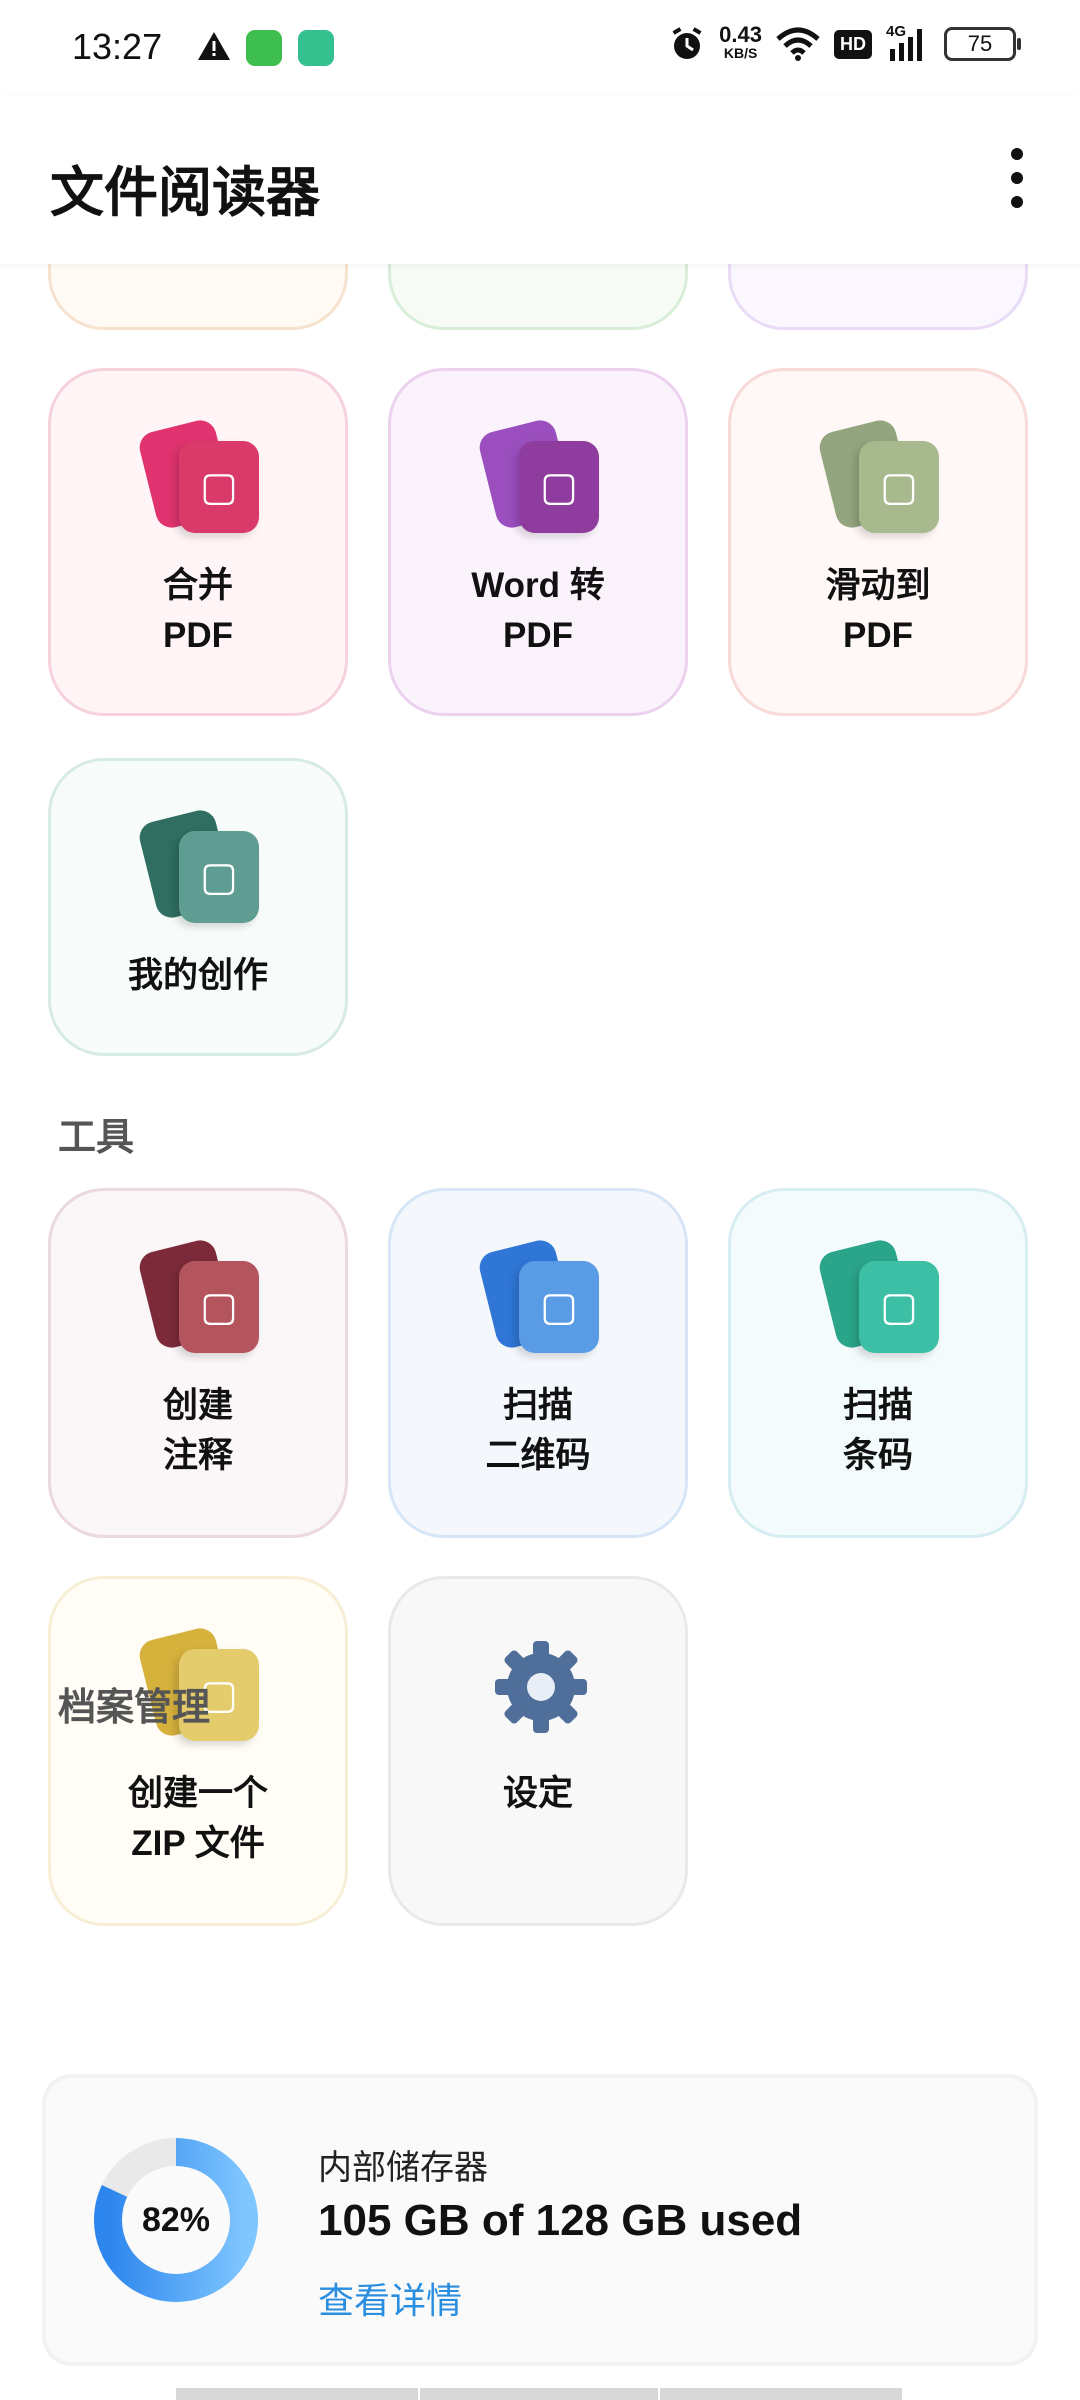 This screenshot has height=2400, width=1080. I want to click on card-label: 我的创作, so click(197, 975).